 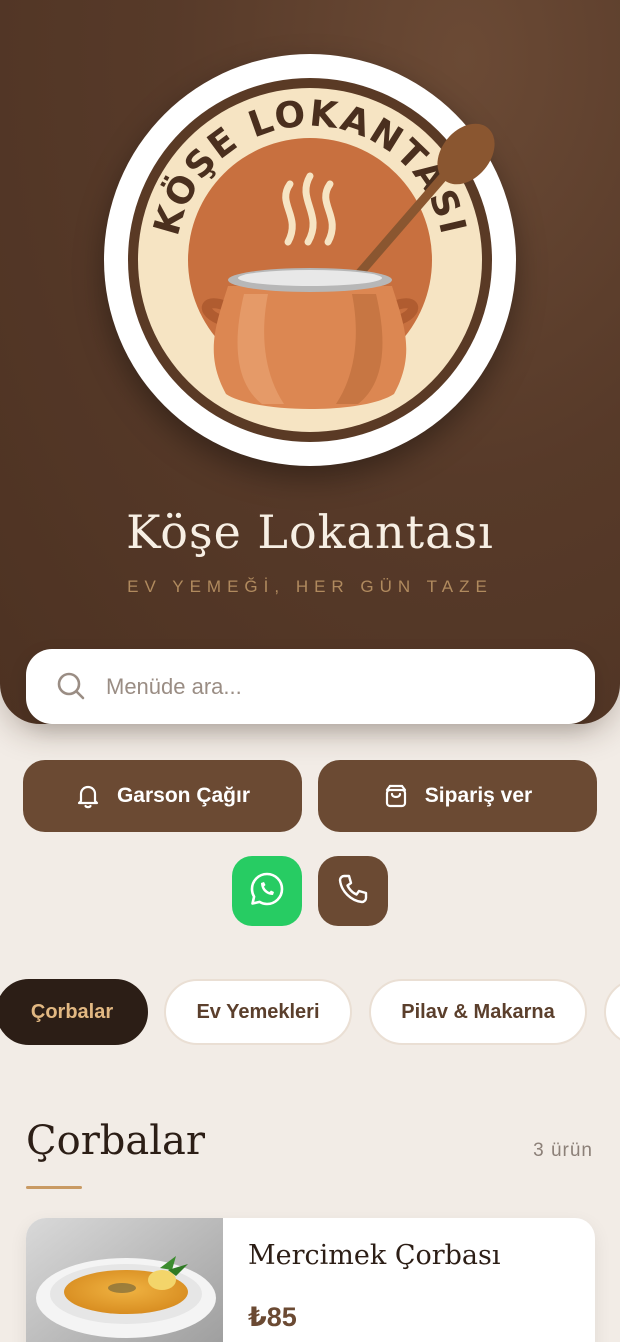 I want to click on whatsapp-button, so click(x=267, y=891).